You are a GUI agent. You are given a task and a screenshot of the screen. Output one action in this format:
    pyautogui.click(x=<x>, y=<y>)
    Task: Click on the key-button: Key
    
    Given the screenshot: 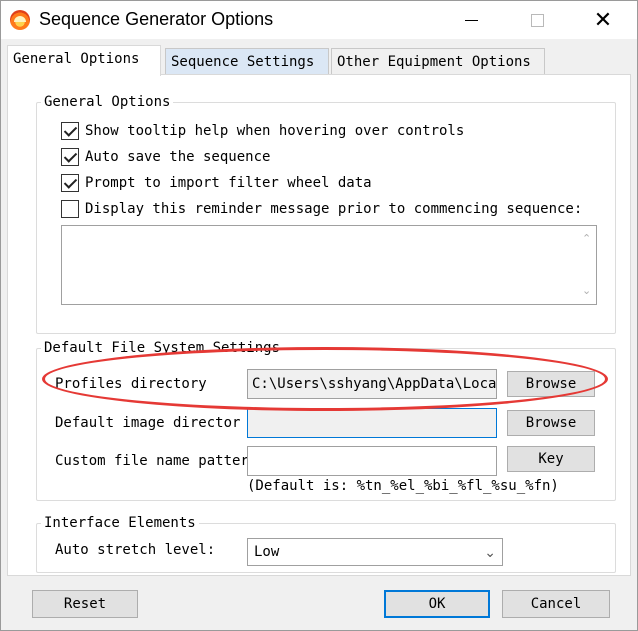 What is the action you would take?
    pyautogui.click(x=551, y=459)
    